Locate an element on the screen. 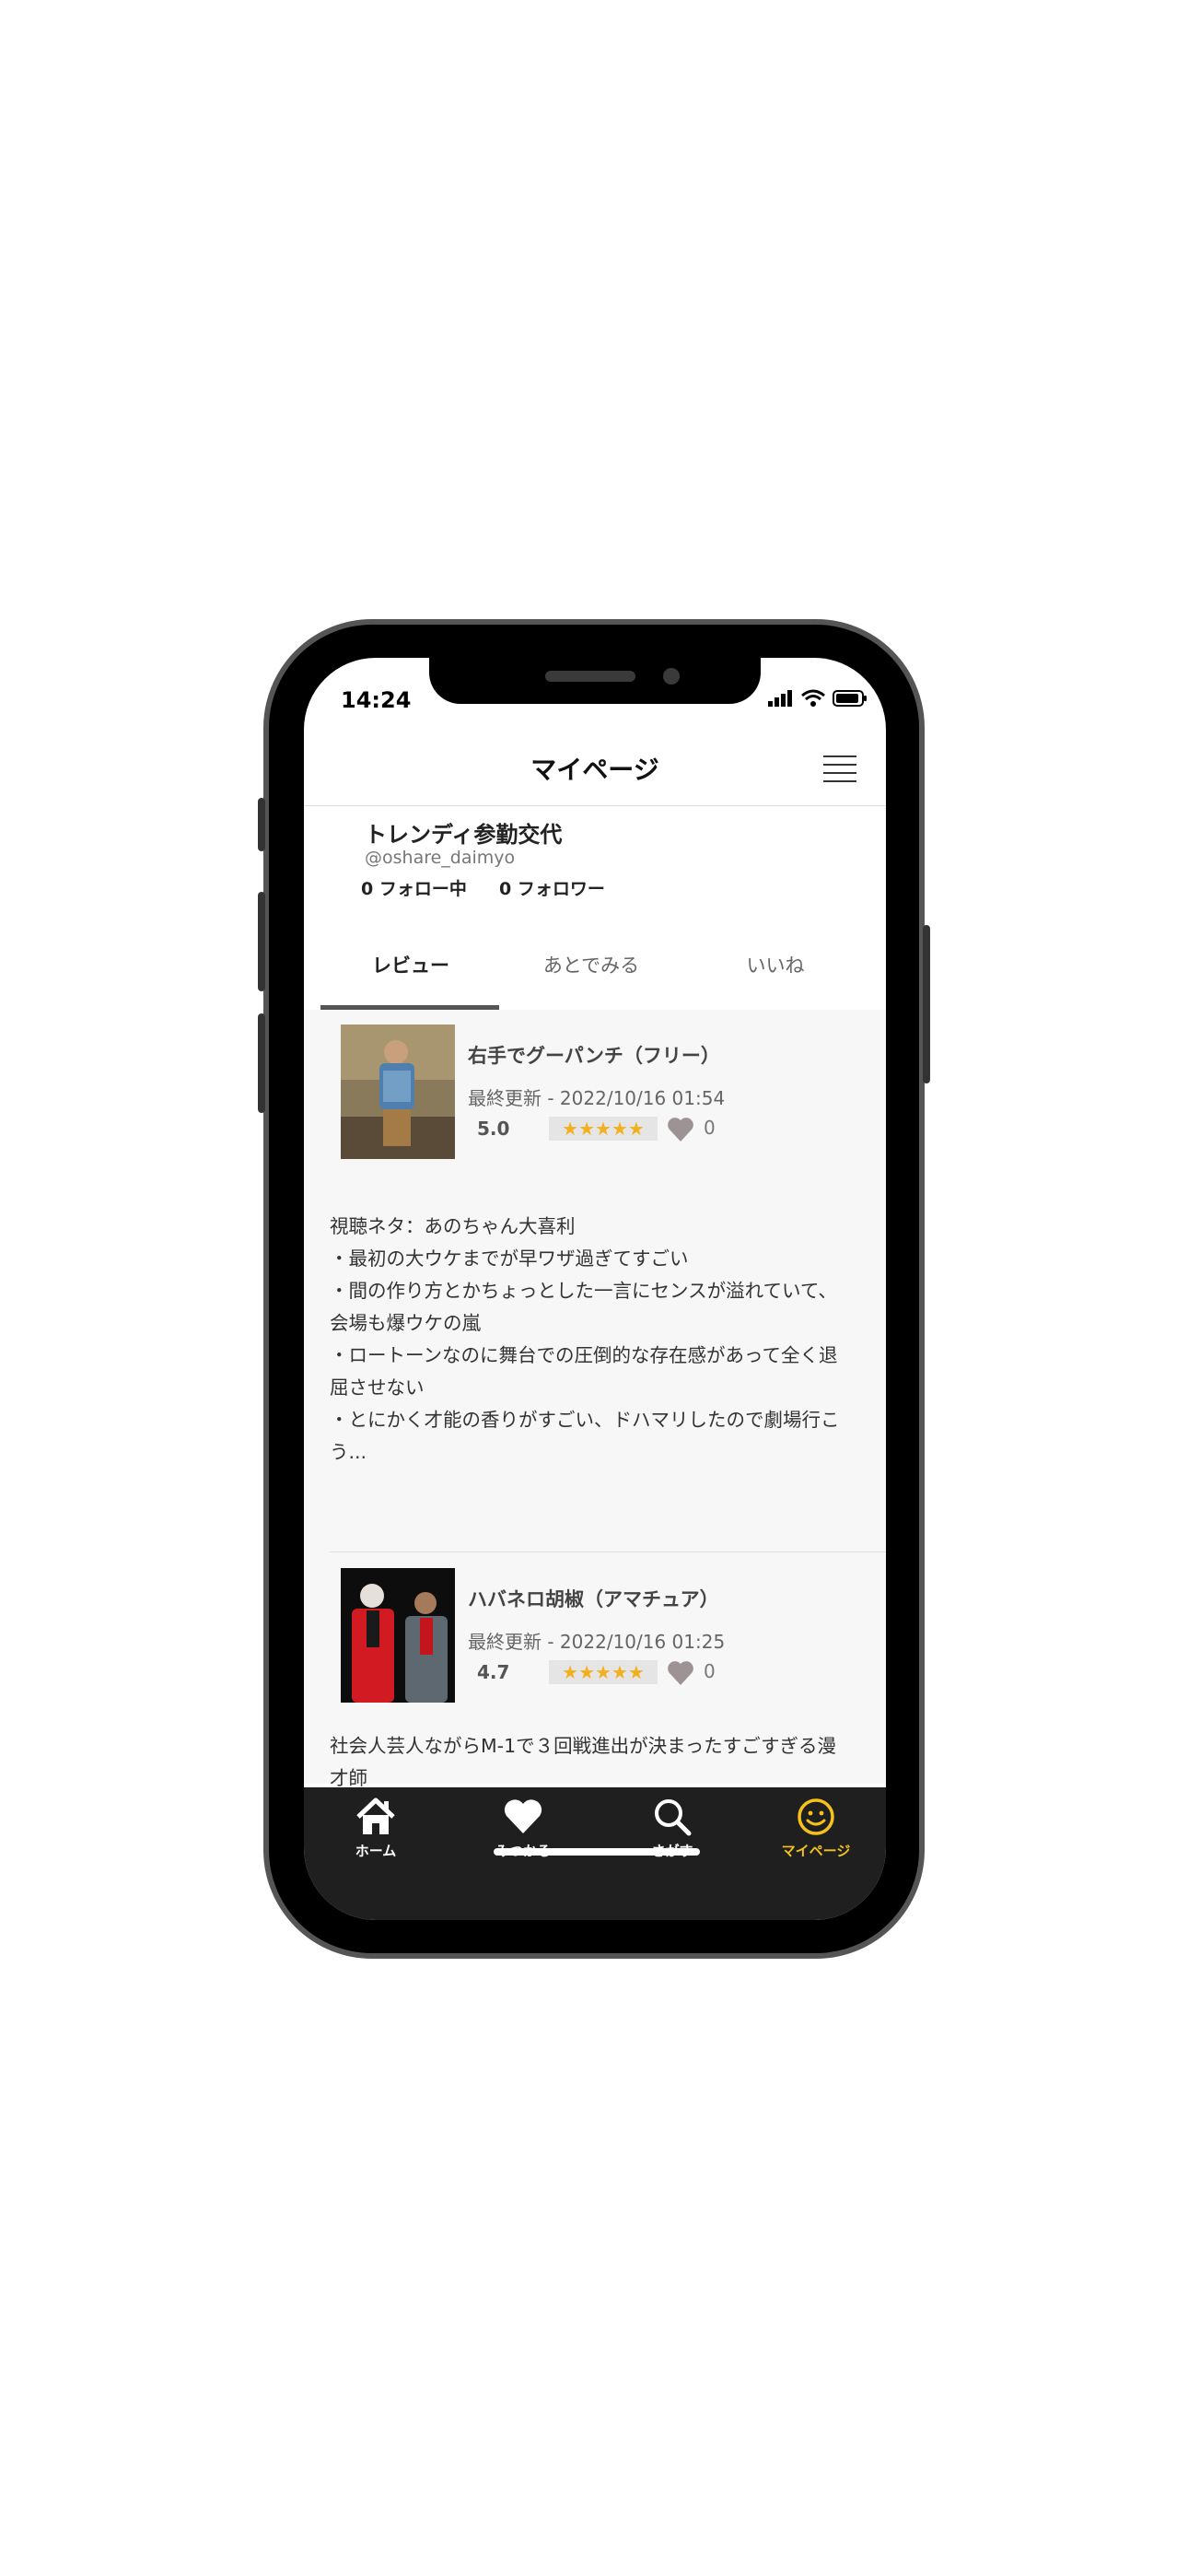  wifi-icon is located at coordinates (813, 698).